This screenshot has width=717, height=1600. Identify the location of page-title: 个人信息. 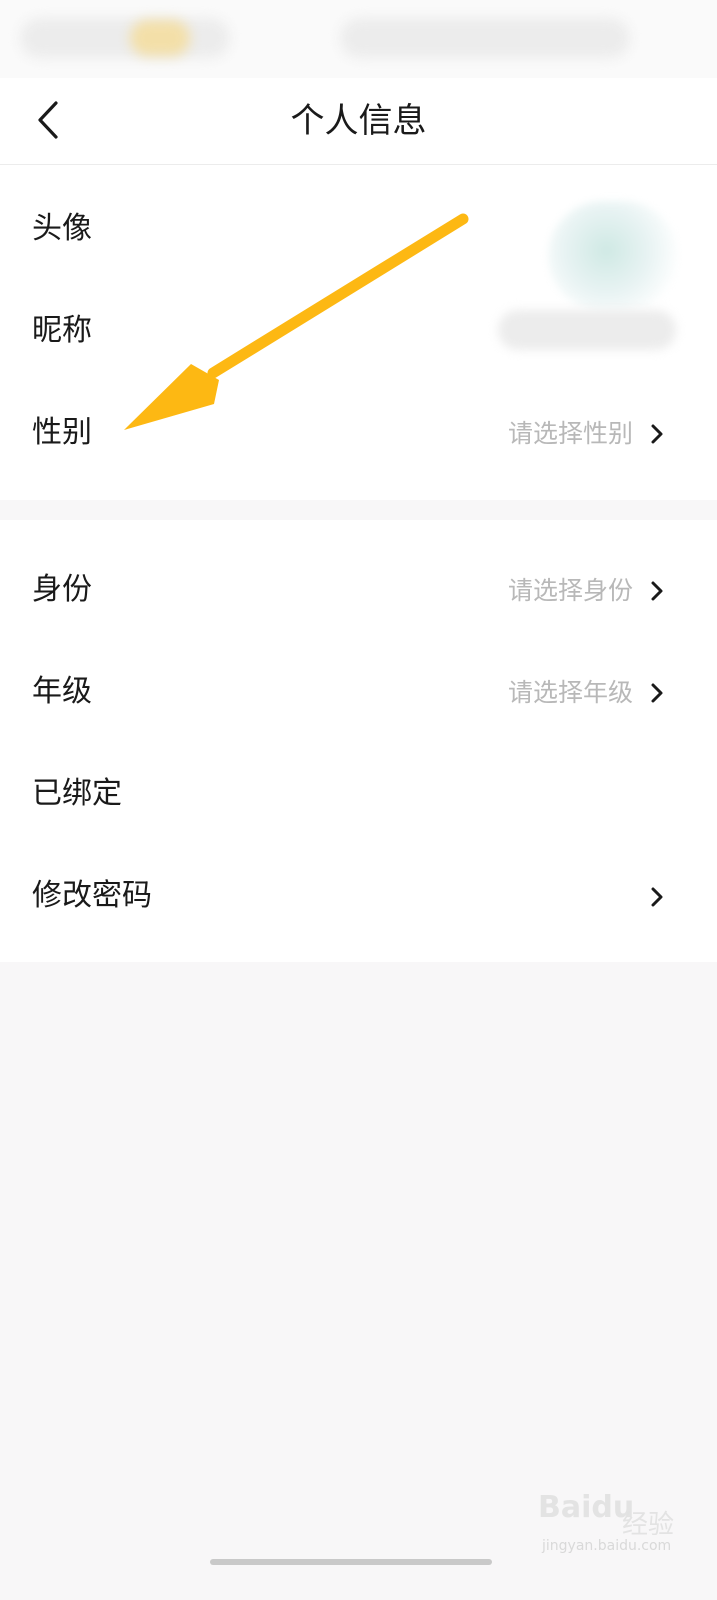
(358, 121).